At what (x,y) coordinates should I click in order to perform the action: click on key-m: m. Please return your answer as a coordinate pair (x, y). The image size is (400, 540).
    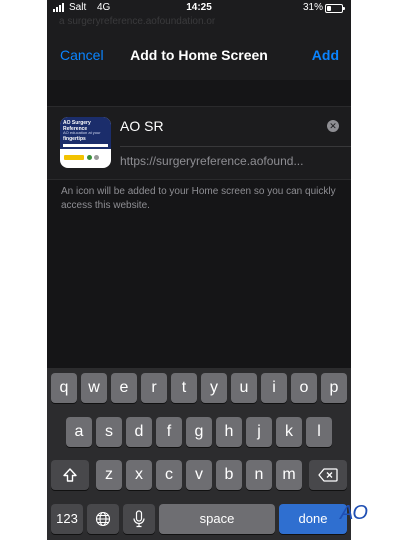
    Looking at the image, I should click on (289, 475).